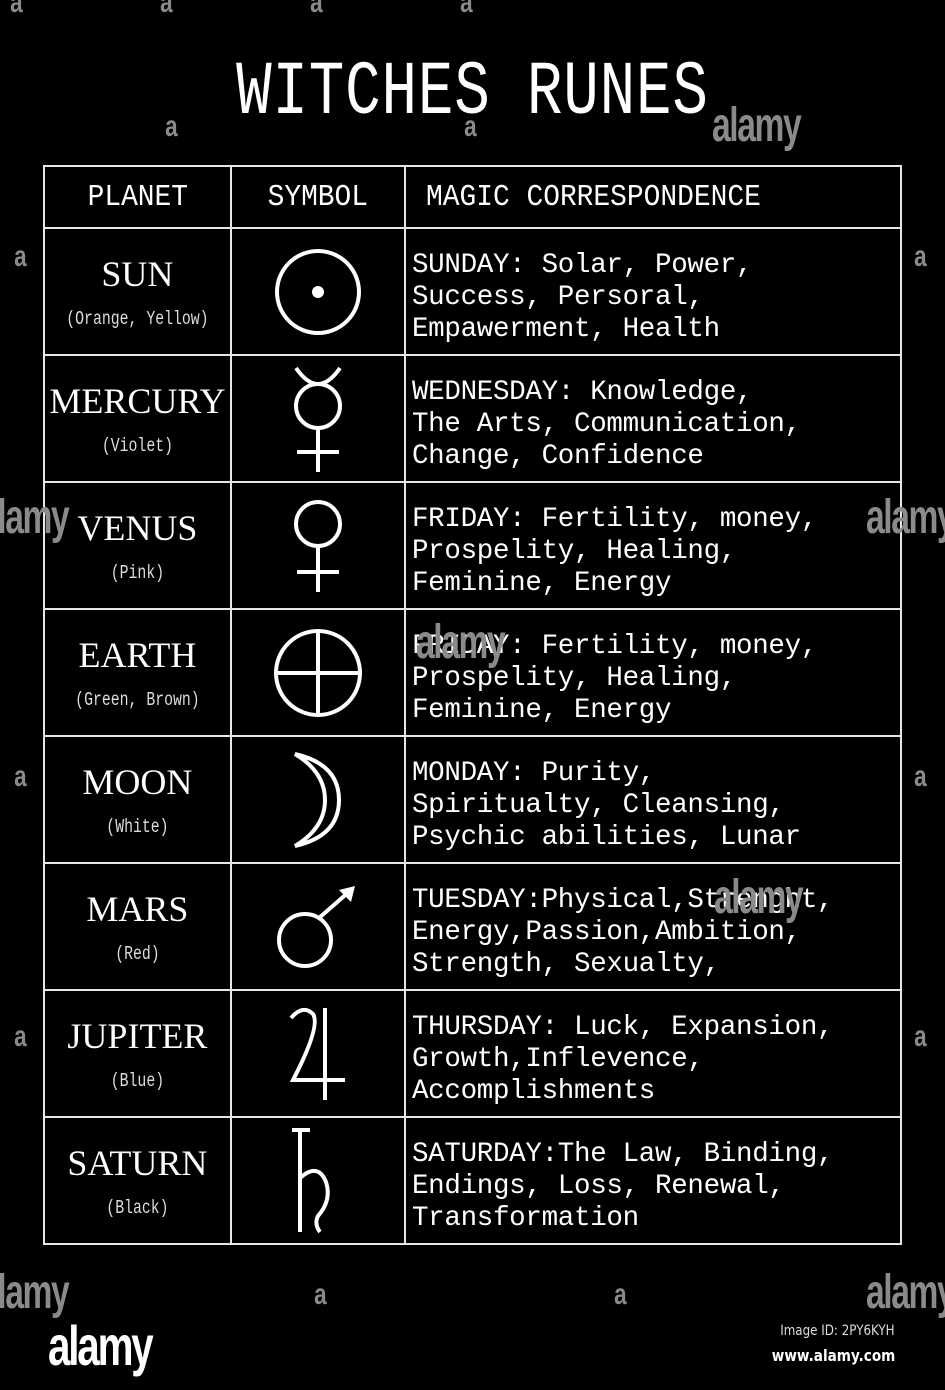  I want to click on venus-symbol-icon, so click(318, 546).